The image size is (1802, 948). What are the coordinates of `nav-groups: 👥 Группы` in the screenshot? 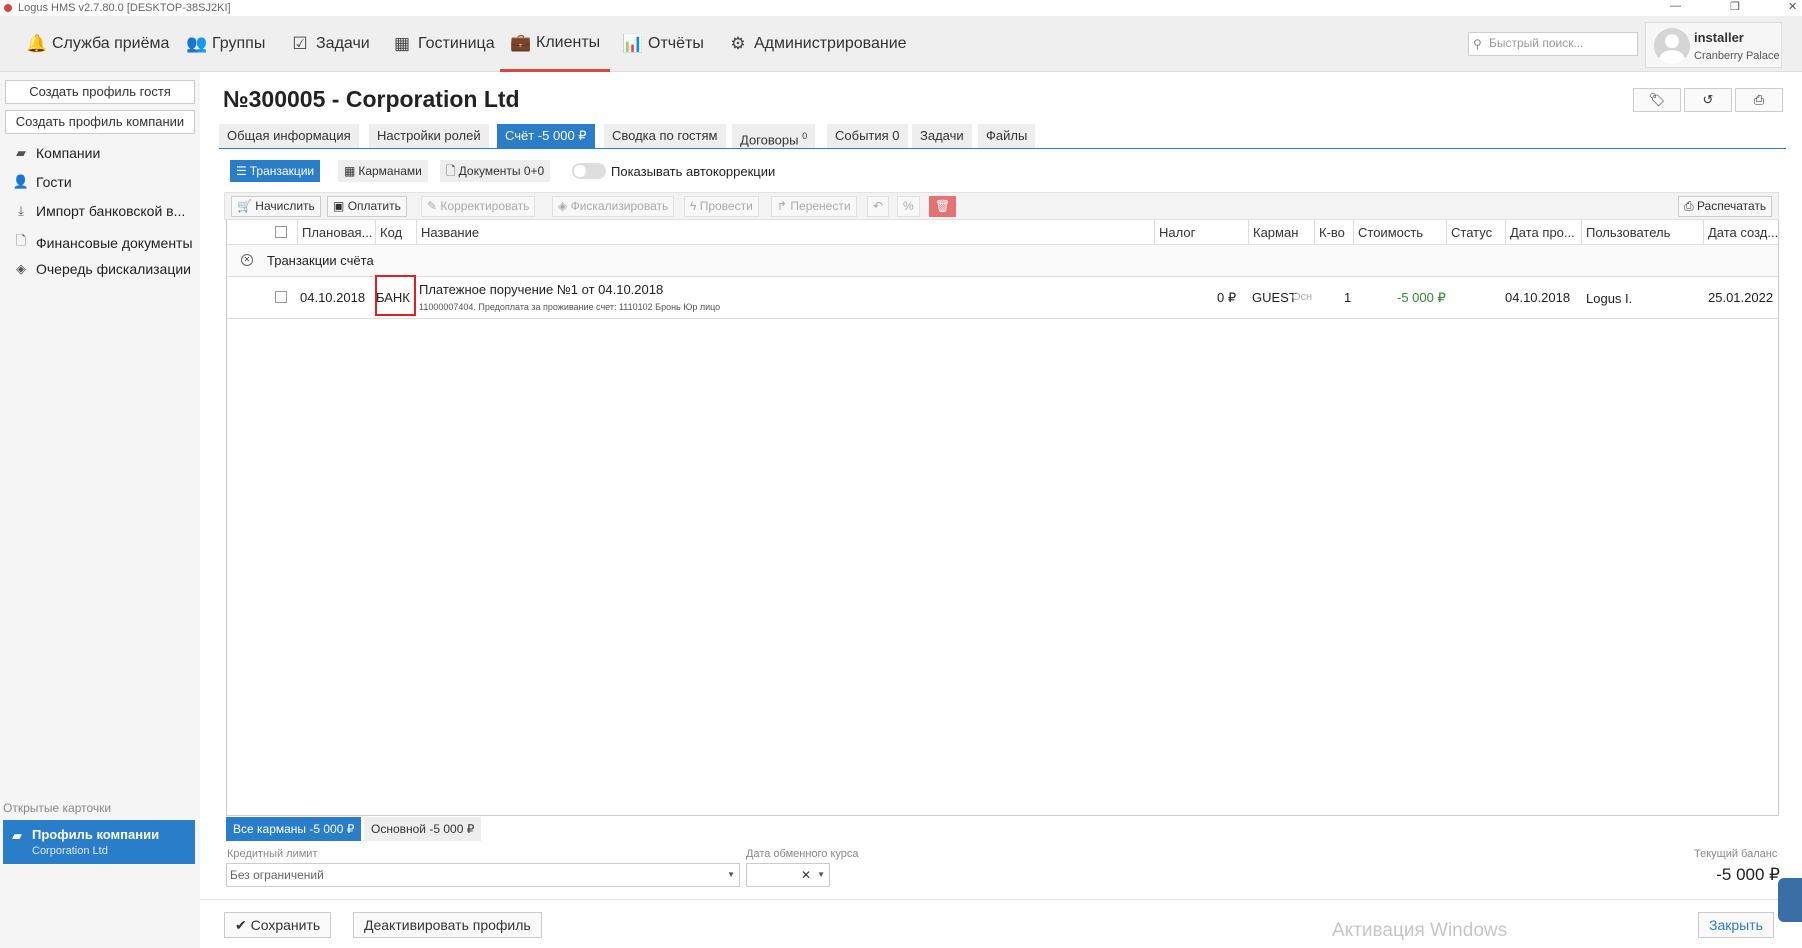 It's located at (225, 44).